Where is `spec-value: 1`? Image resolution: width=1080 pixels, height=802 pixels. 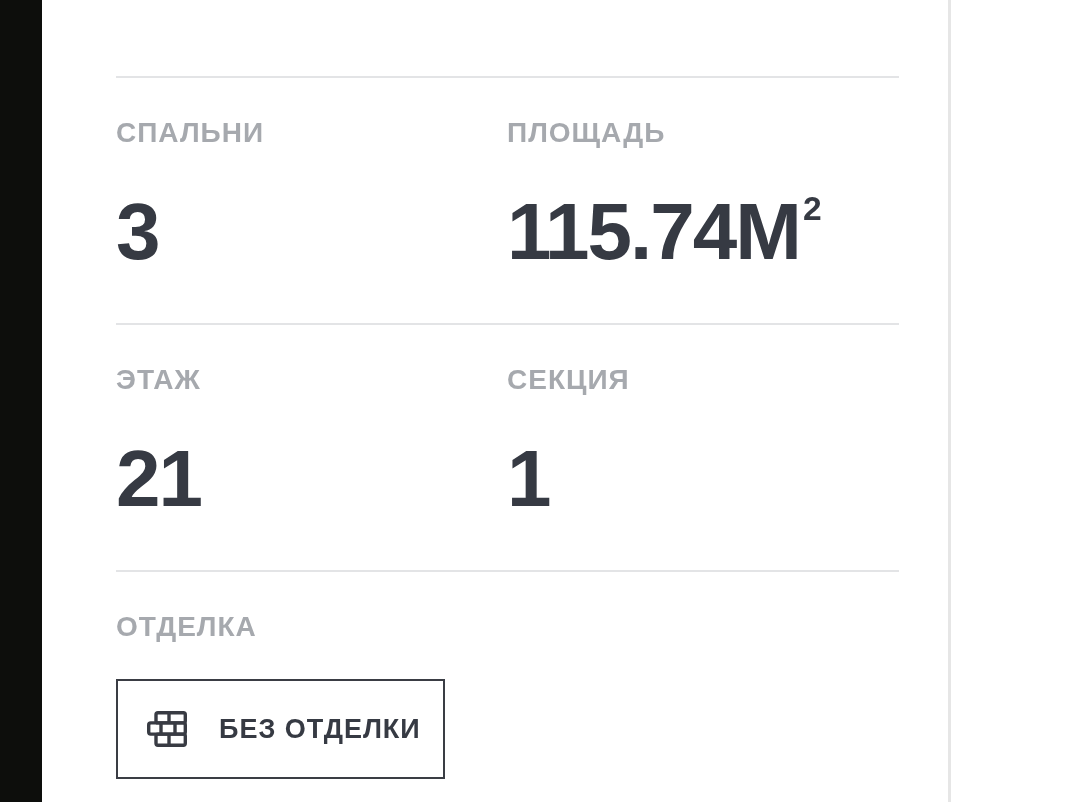
spec-value: 1 is located at coordinates (528, 479).